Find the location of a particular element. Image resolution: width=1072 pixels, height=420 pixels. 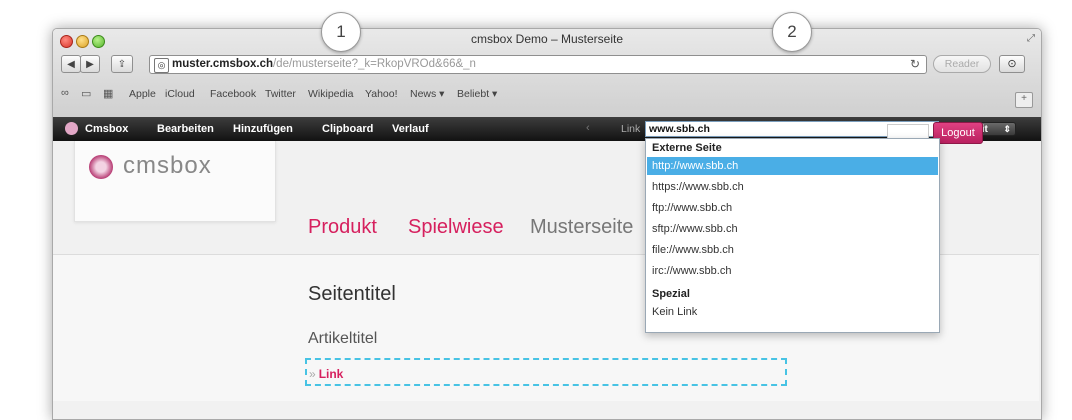

cms-menu-hinzufuegen: Hinzufügen is located at coordinates (263, 129).